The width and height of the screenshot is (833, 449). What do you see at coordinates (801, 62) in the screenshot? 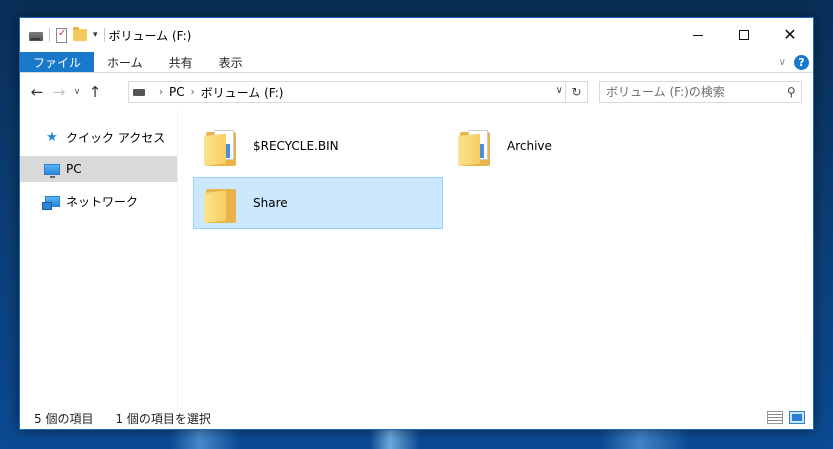
I see `help-icon: ?` at bounding box center [801, 62].